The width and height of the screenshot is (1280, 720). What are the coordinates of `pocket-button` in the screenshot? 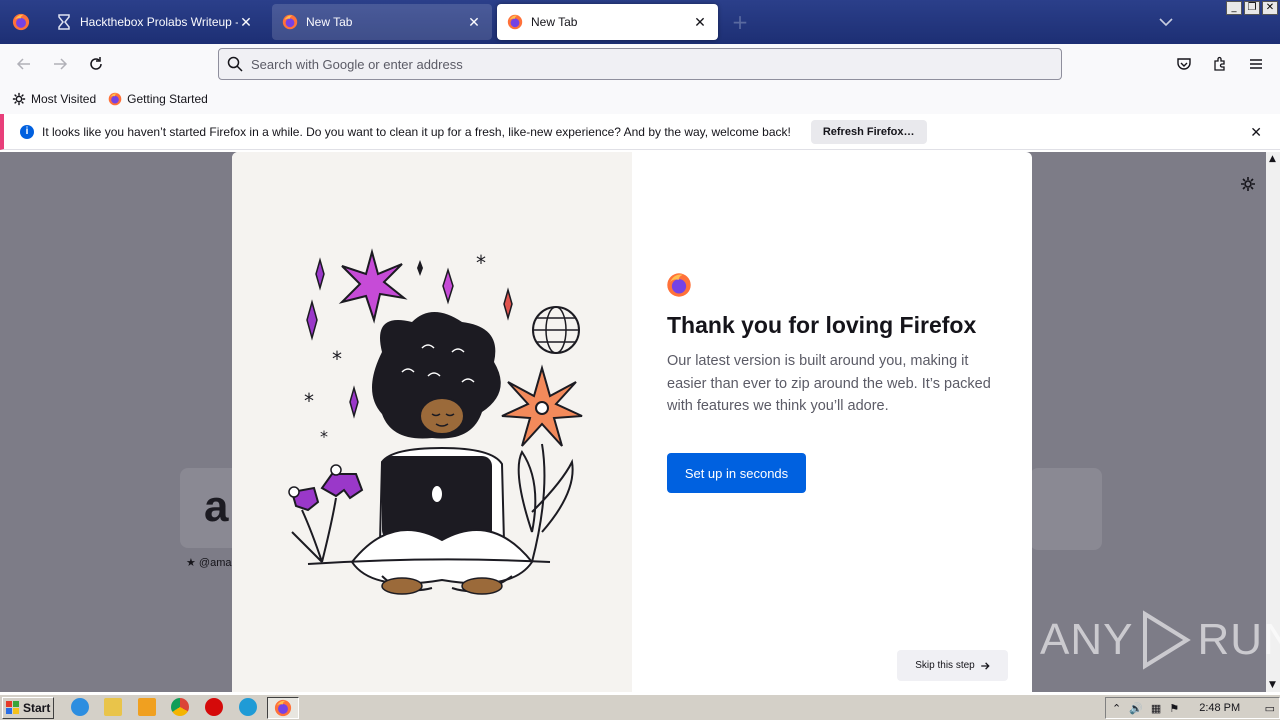 It's located at (1184, 64).